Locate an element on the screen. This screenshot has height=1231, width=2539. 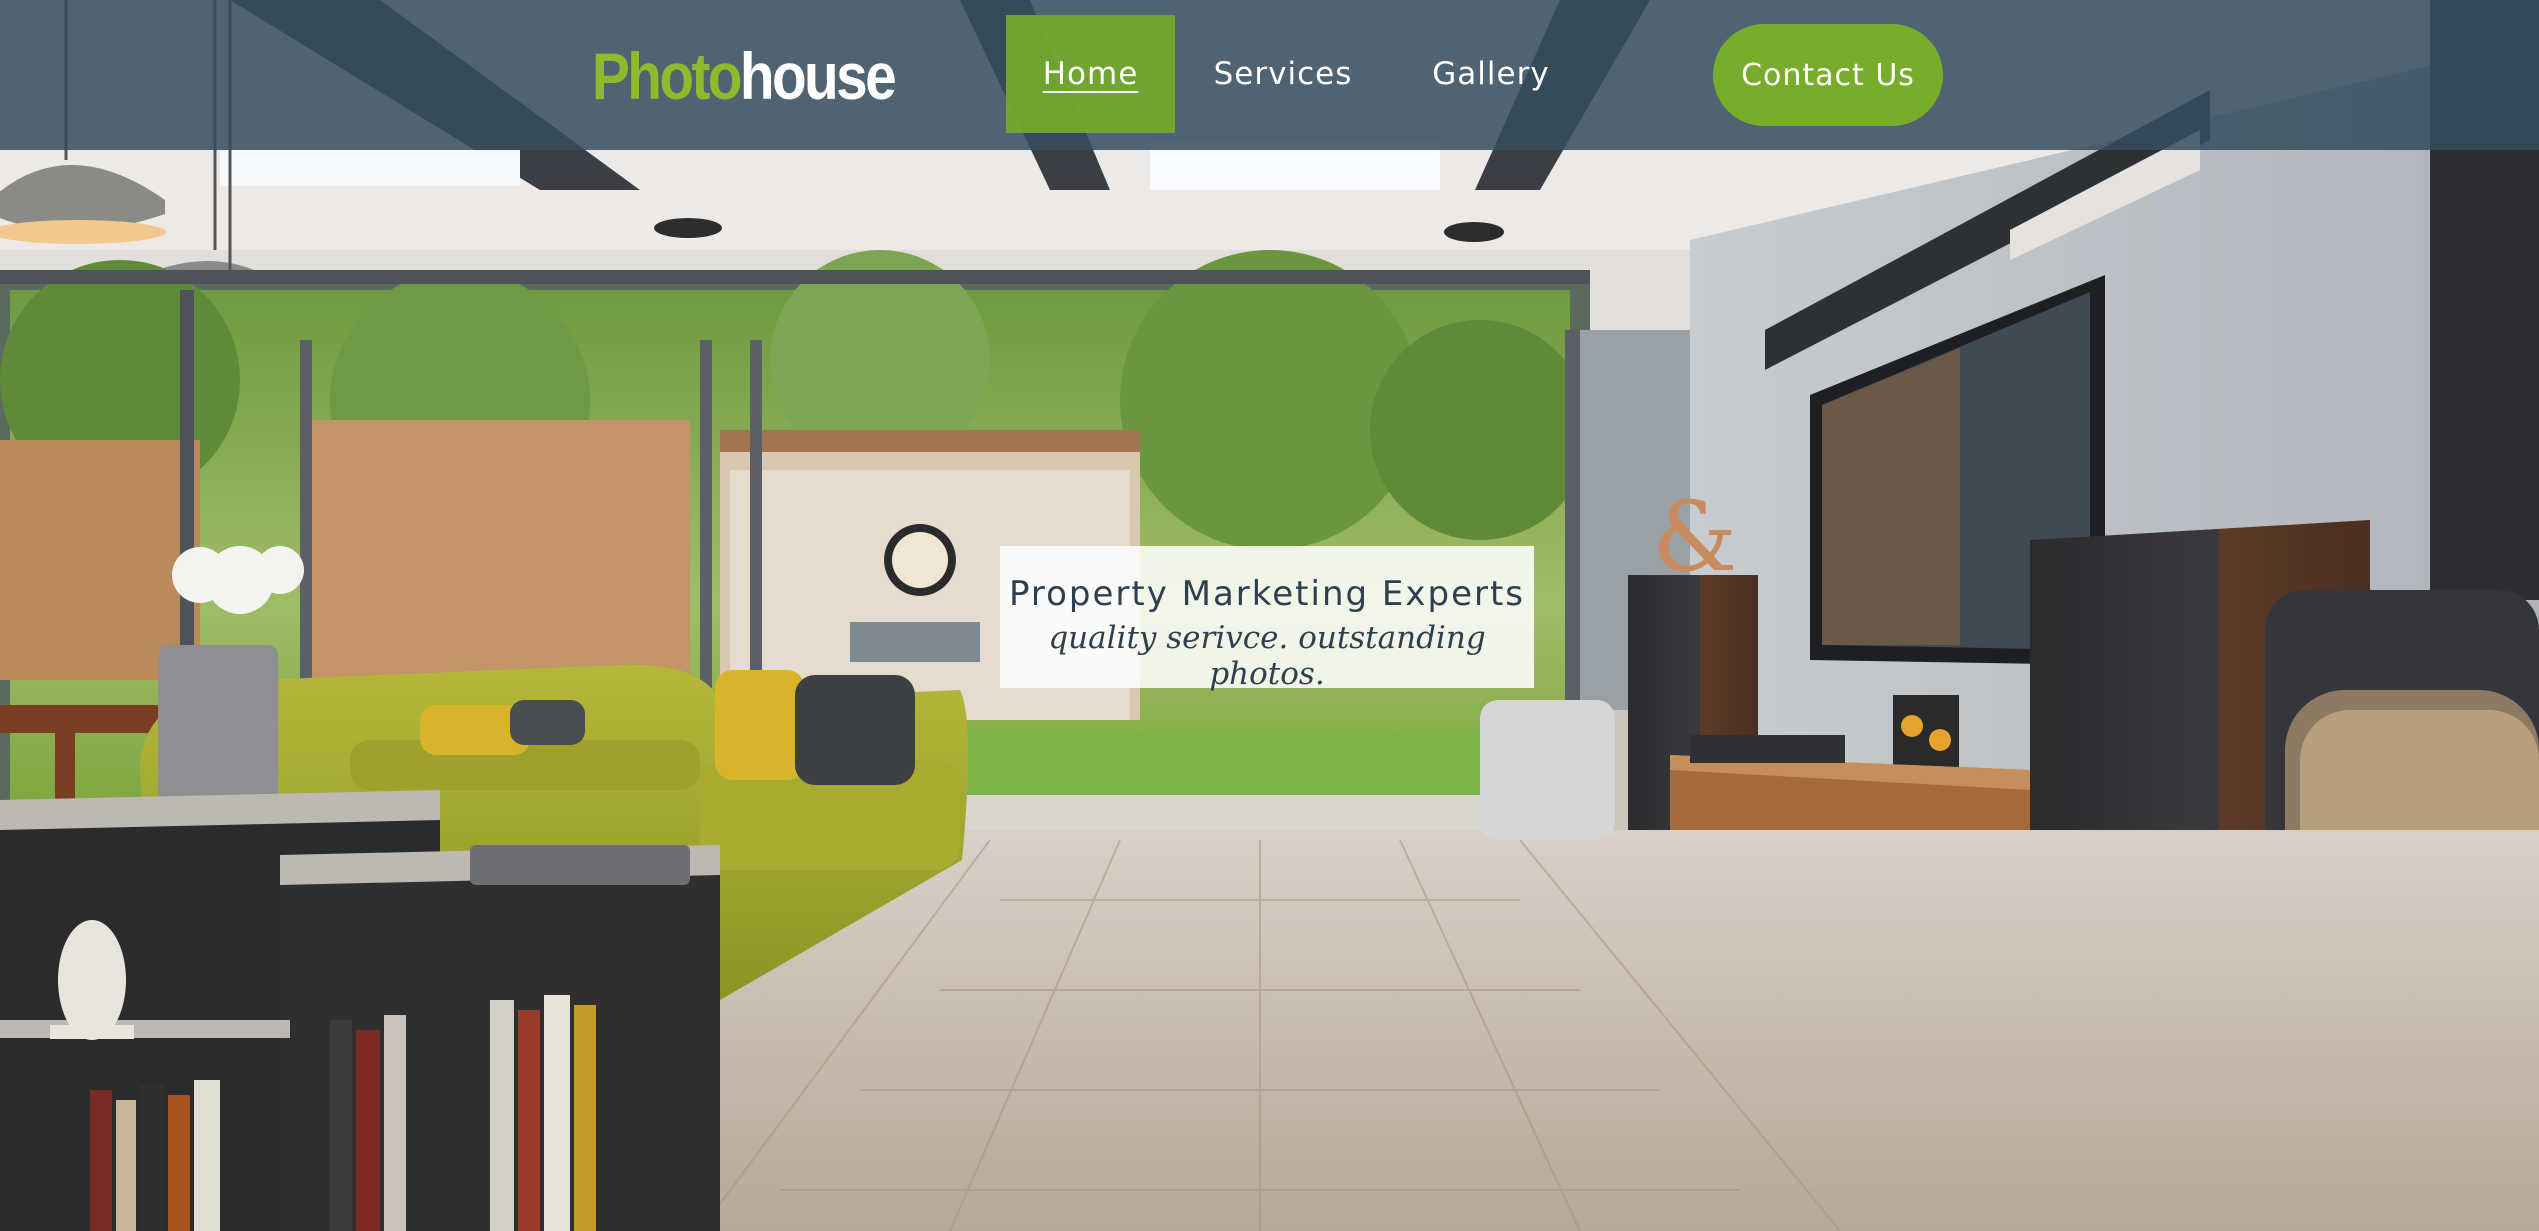
nav-item-services: Services is located at coordinates (1283, 74).